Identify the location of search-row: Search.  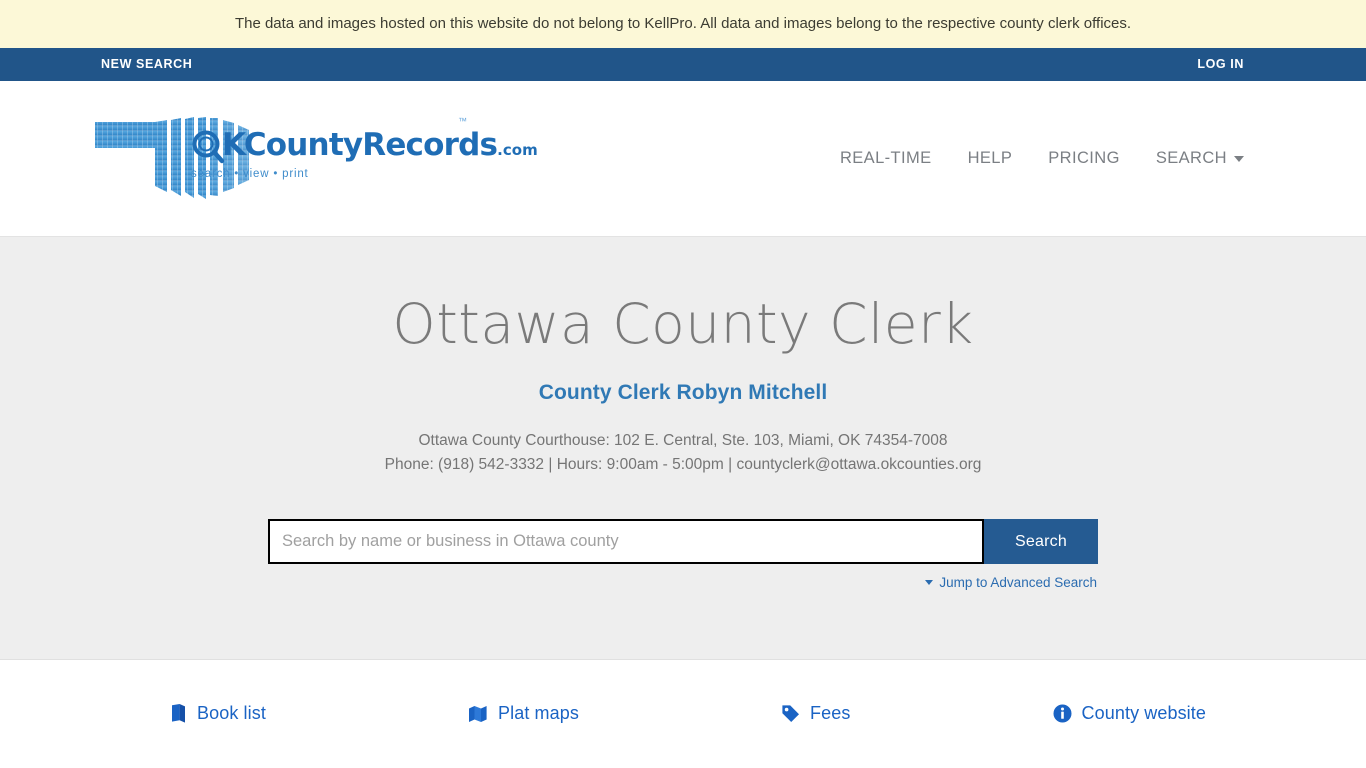
(683, 542).